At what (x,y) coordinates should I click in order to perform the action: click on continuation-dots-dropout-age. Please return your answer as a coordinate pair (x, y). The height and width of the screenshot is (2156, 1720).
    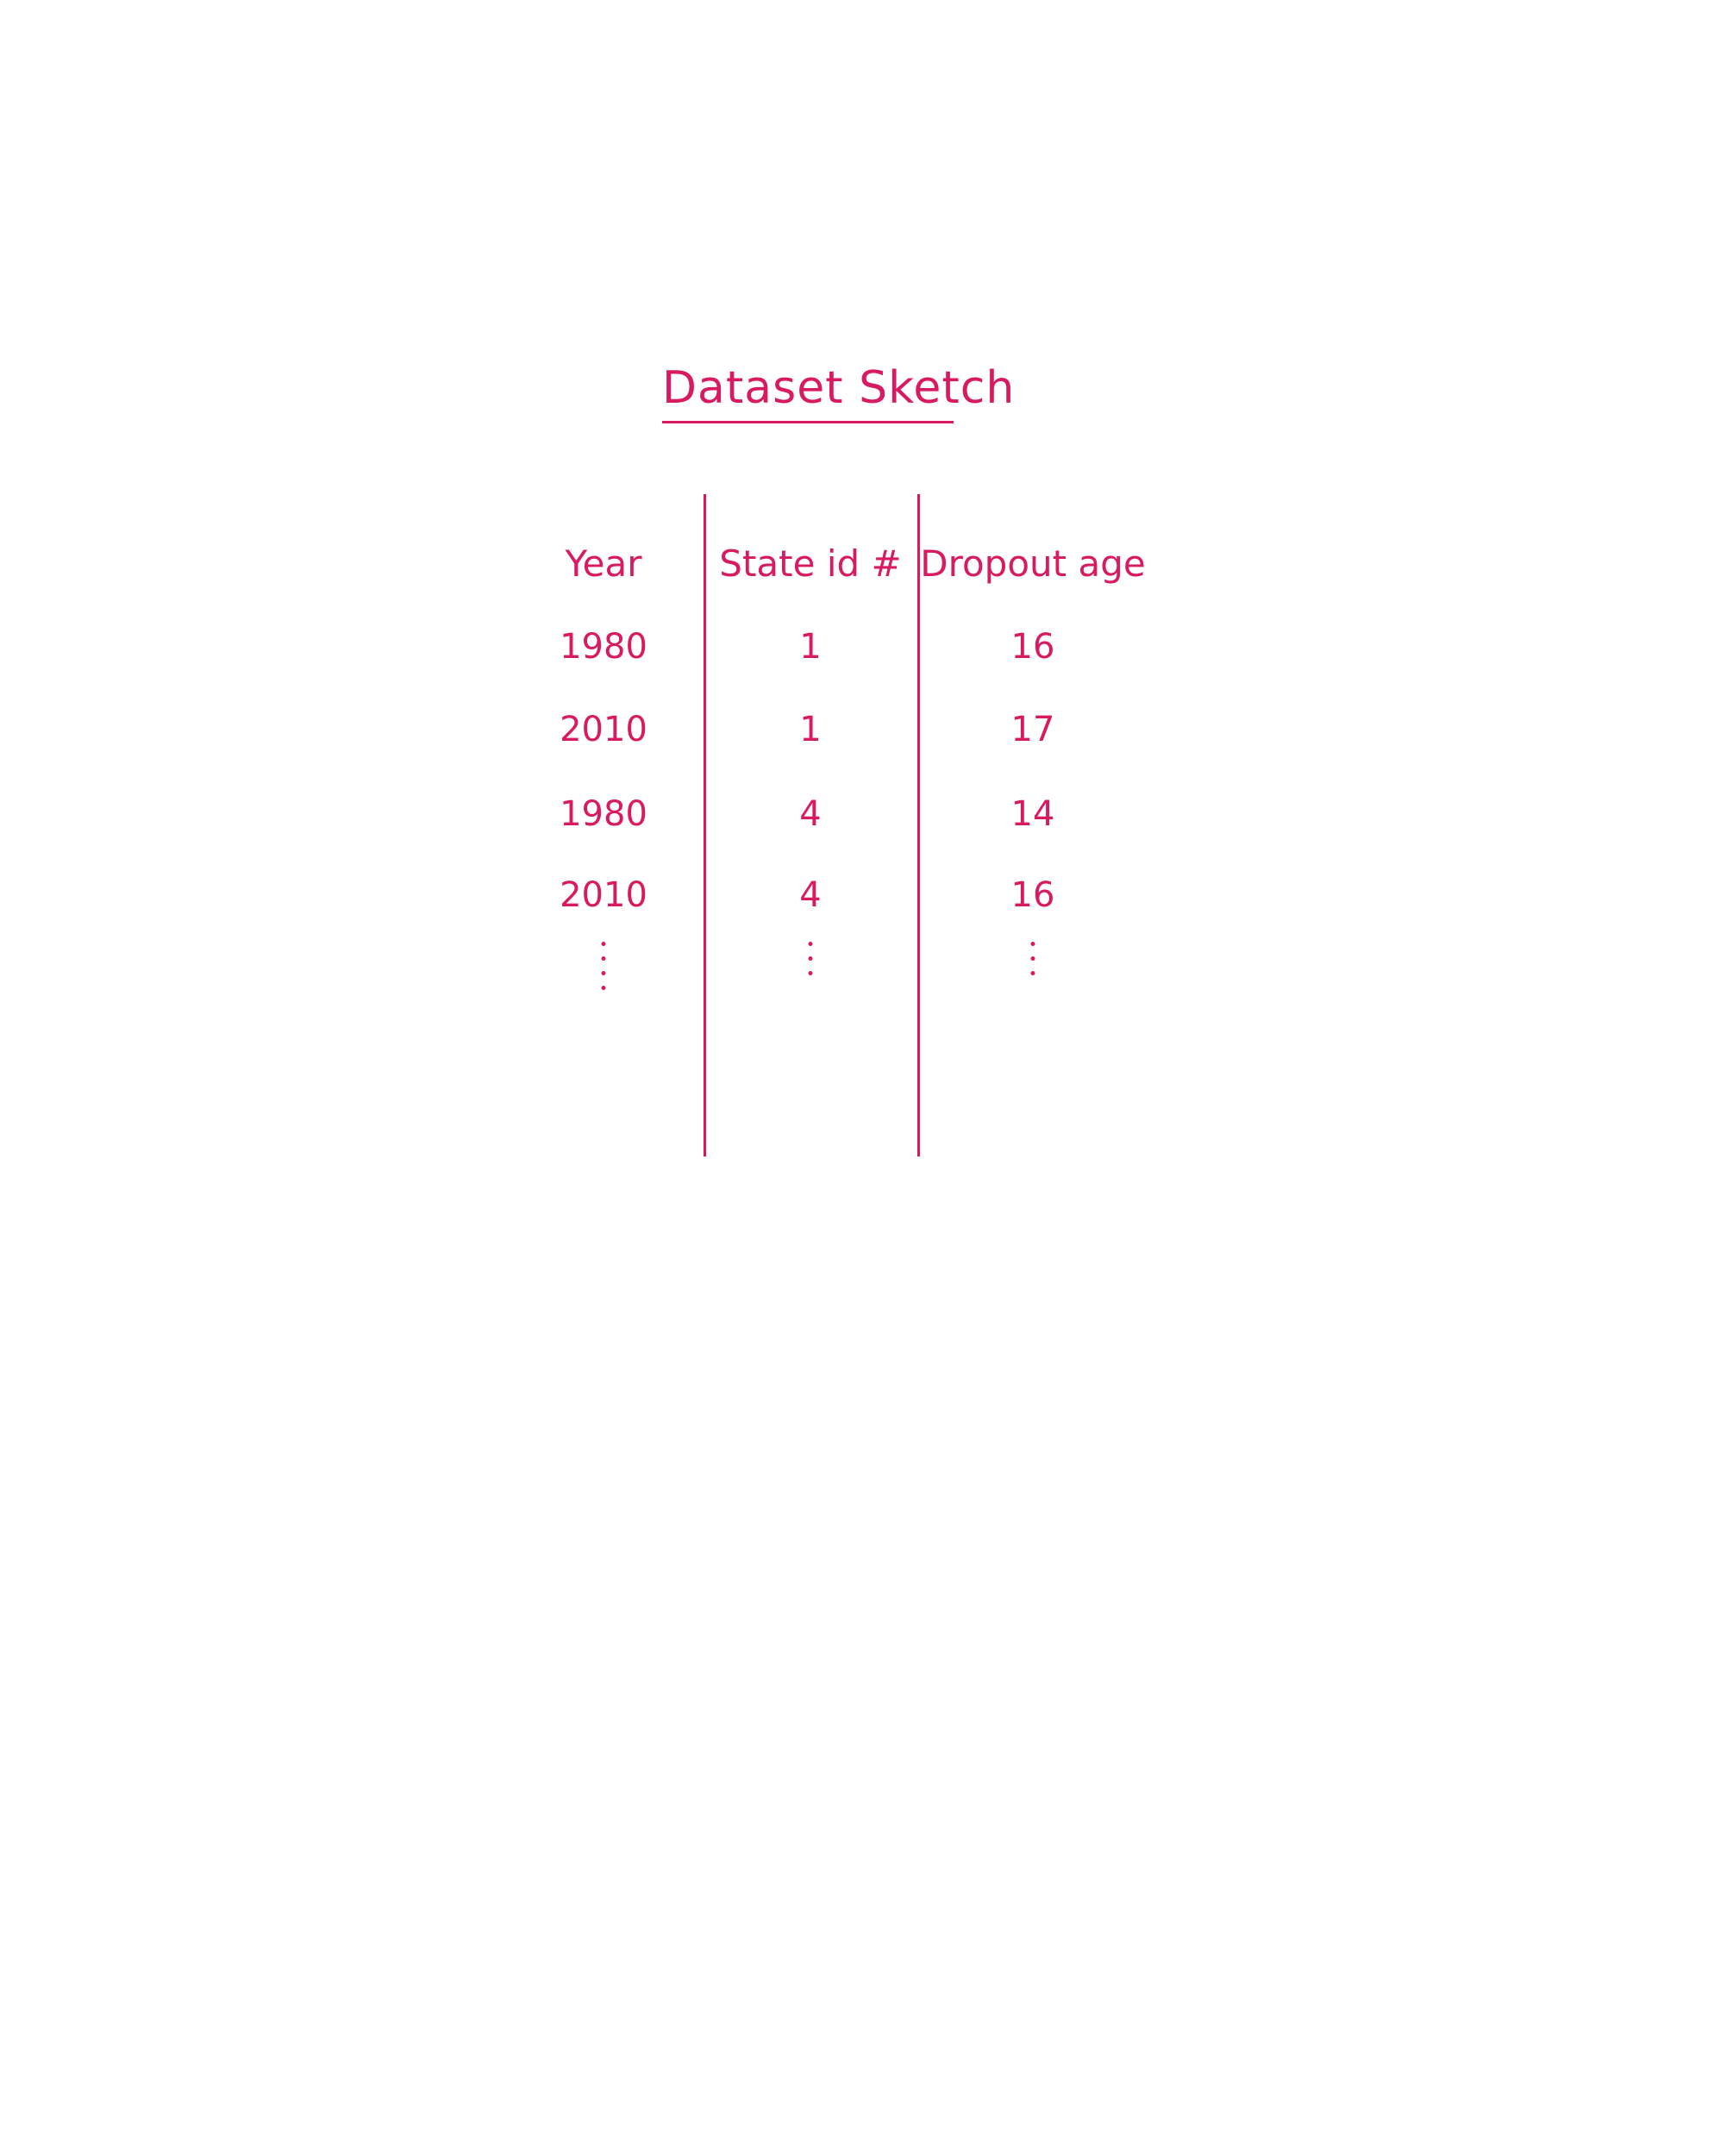
    Looking at the image, I should click on (1032, 958).